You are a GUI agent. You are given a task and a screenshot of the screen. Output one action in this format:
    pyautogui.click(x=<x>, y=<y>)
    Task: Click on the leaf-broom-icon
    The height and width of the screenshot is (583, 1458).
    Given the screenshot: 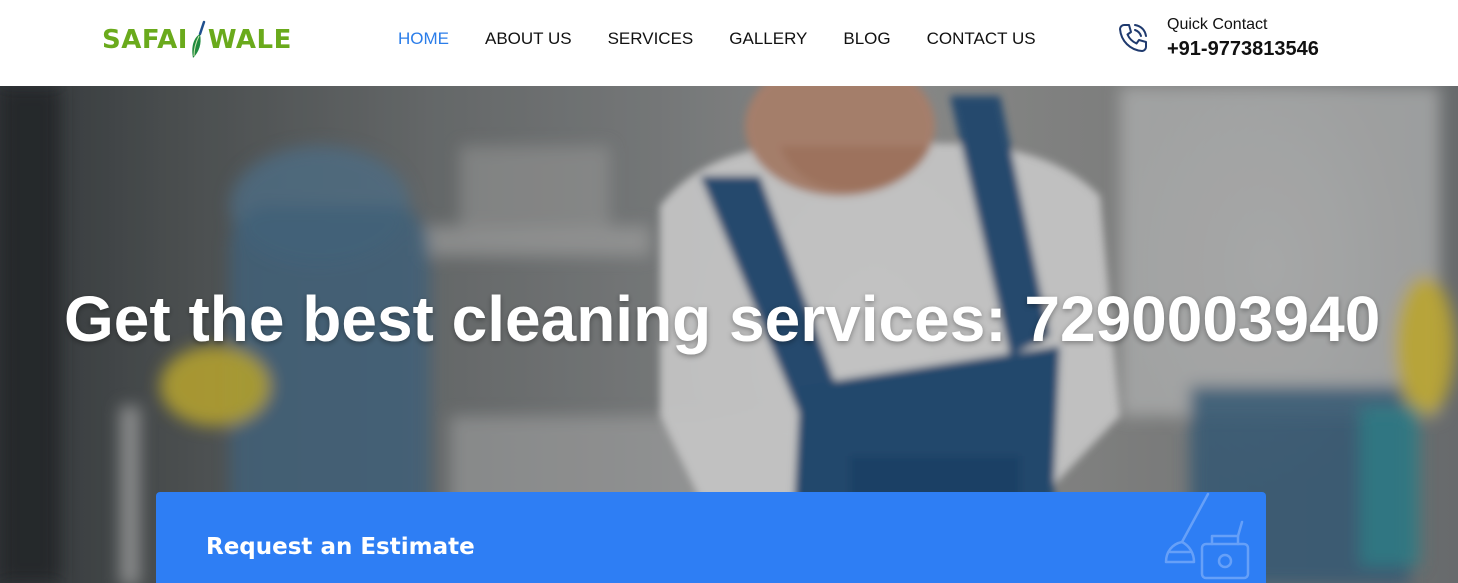 What is the action you would take?
    pyautogui.click(x=199, y=39)
    